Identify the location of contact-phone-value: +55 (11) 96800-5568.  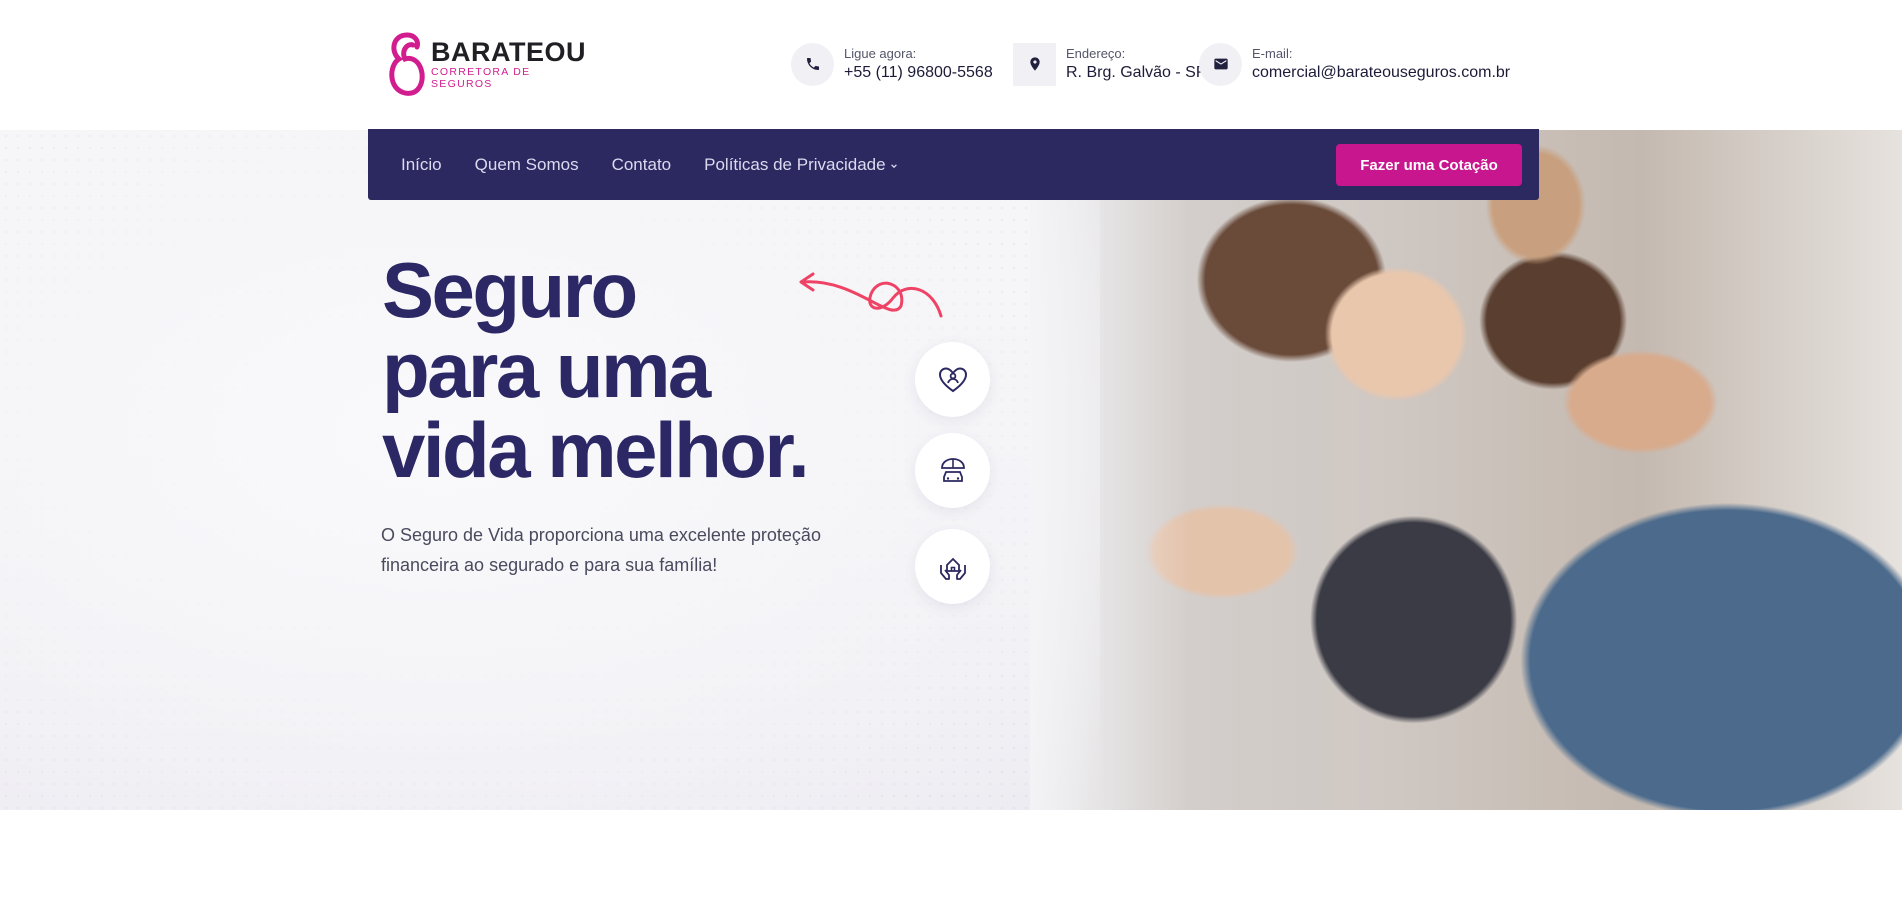
(918, 73).